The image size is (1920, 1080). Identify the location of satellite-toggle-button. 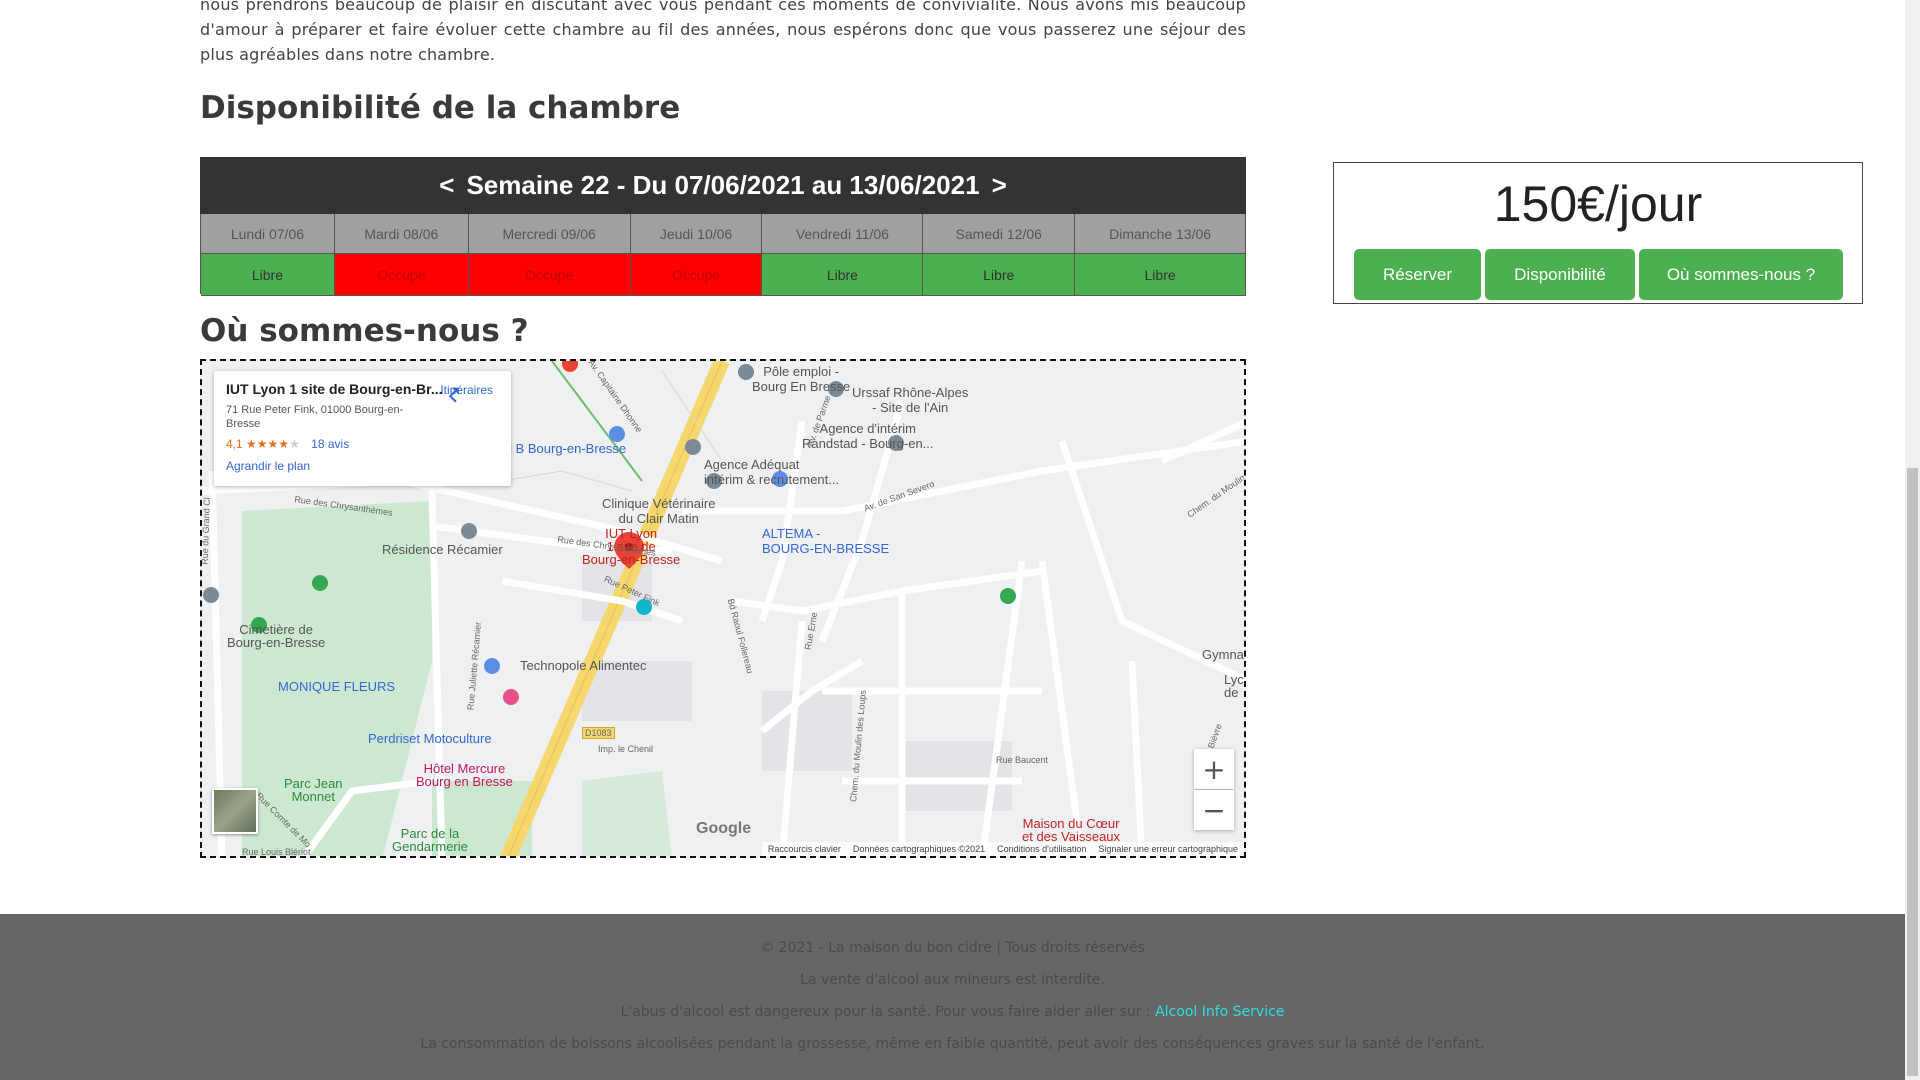
(235, 811).